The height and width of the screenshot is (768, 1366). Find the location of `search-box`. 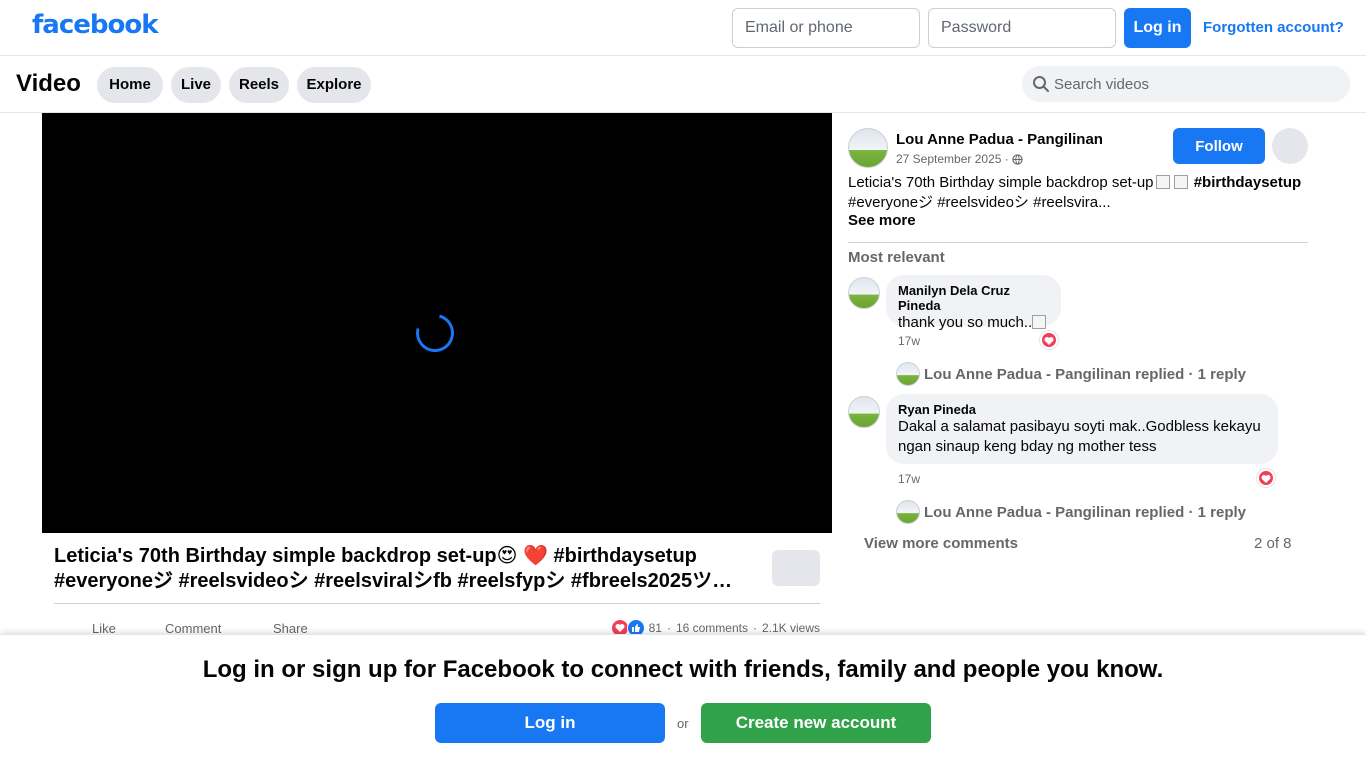

search-box is located at coordinates (1186, 84).